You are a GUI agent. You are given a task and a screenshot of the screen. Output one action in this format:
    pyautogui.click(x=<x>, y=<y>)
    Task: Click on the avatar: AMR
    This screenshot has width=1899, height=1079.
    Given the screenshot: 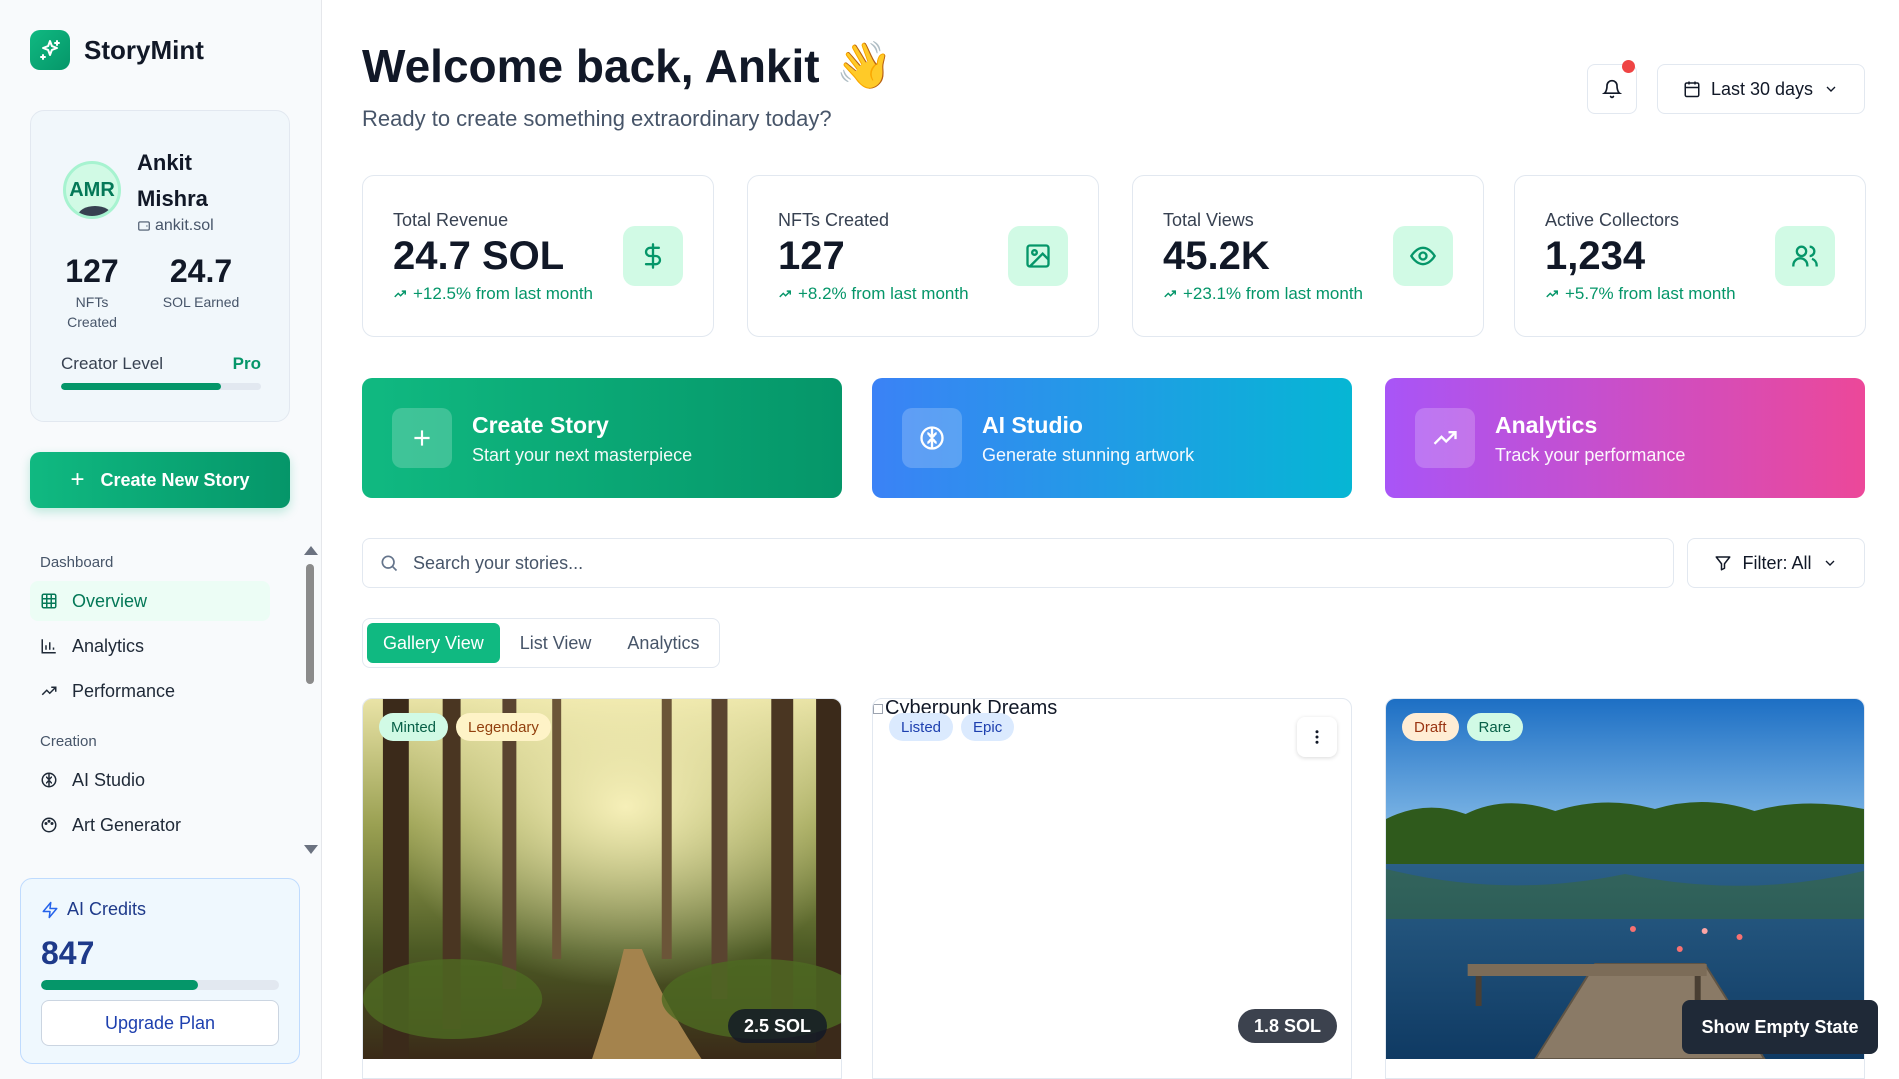 What is the action you would take?
    pyautogui.click(x=92, y=190)
    